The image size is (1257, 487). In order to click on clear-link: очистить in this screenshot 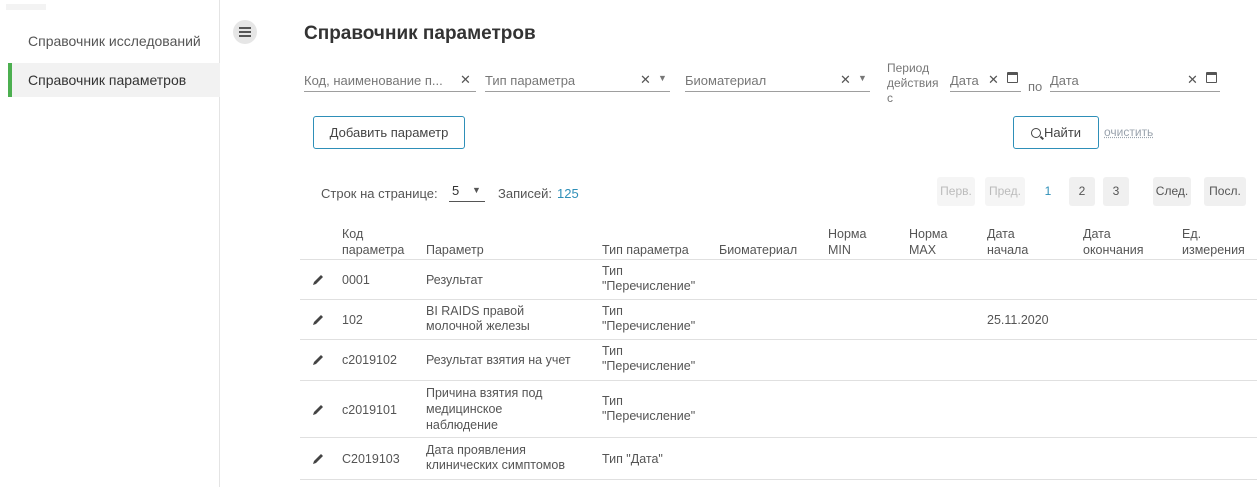, I will do `click(1128, 132)`.